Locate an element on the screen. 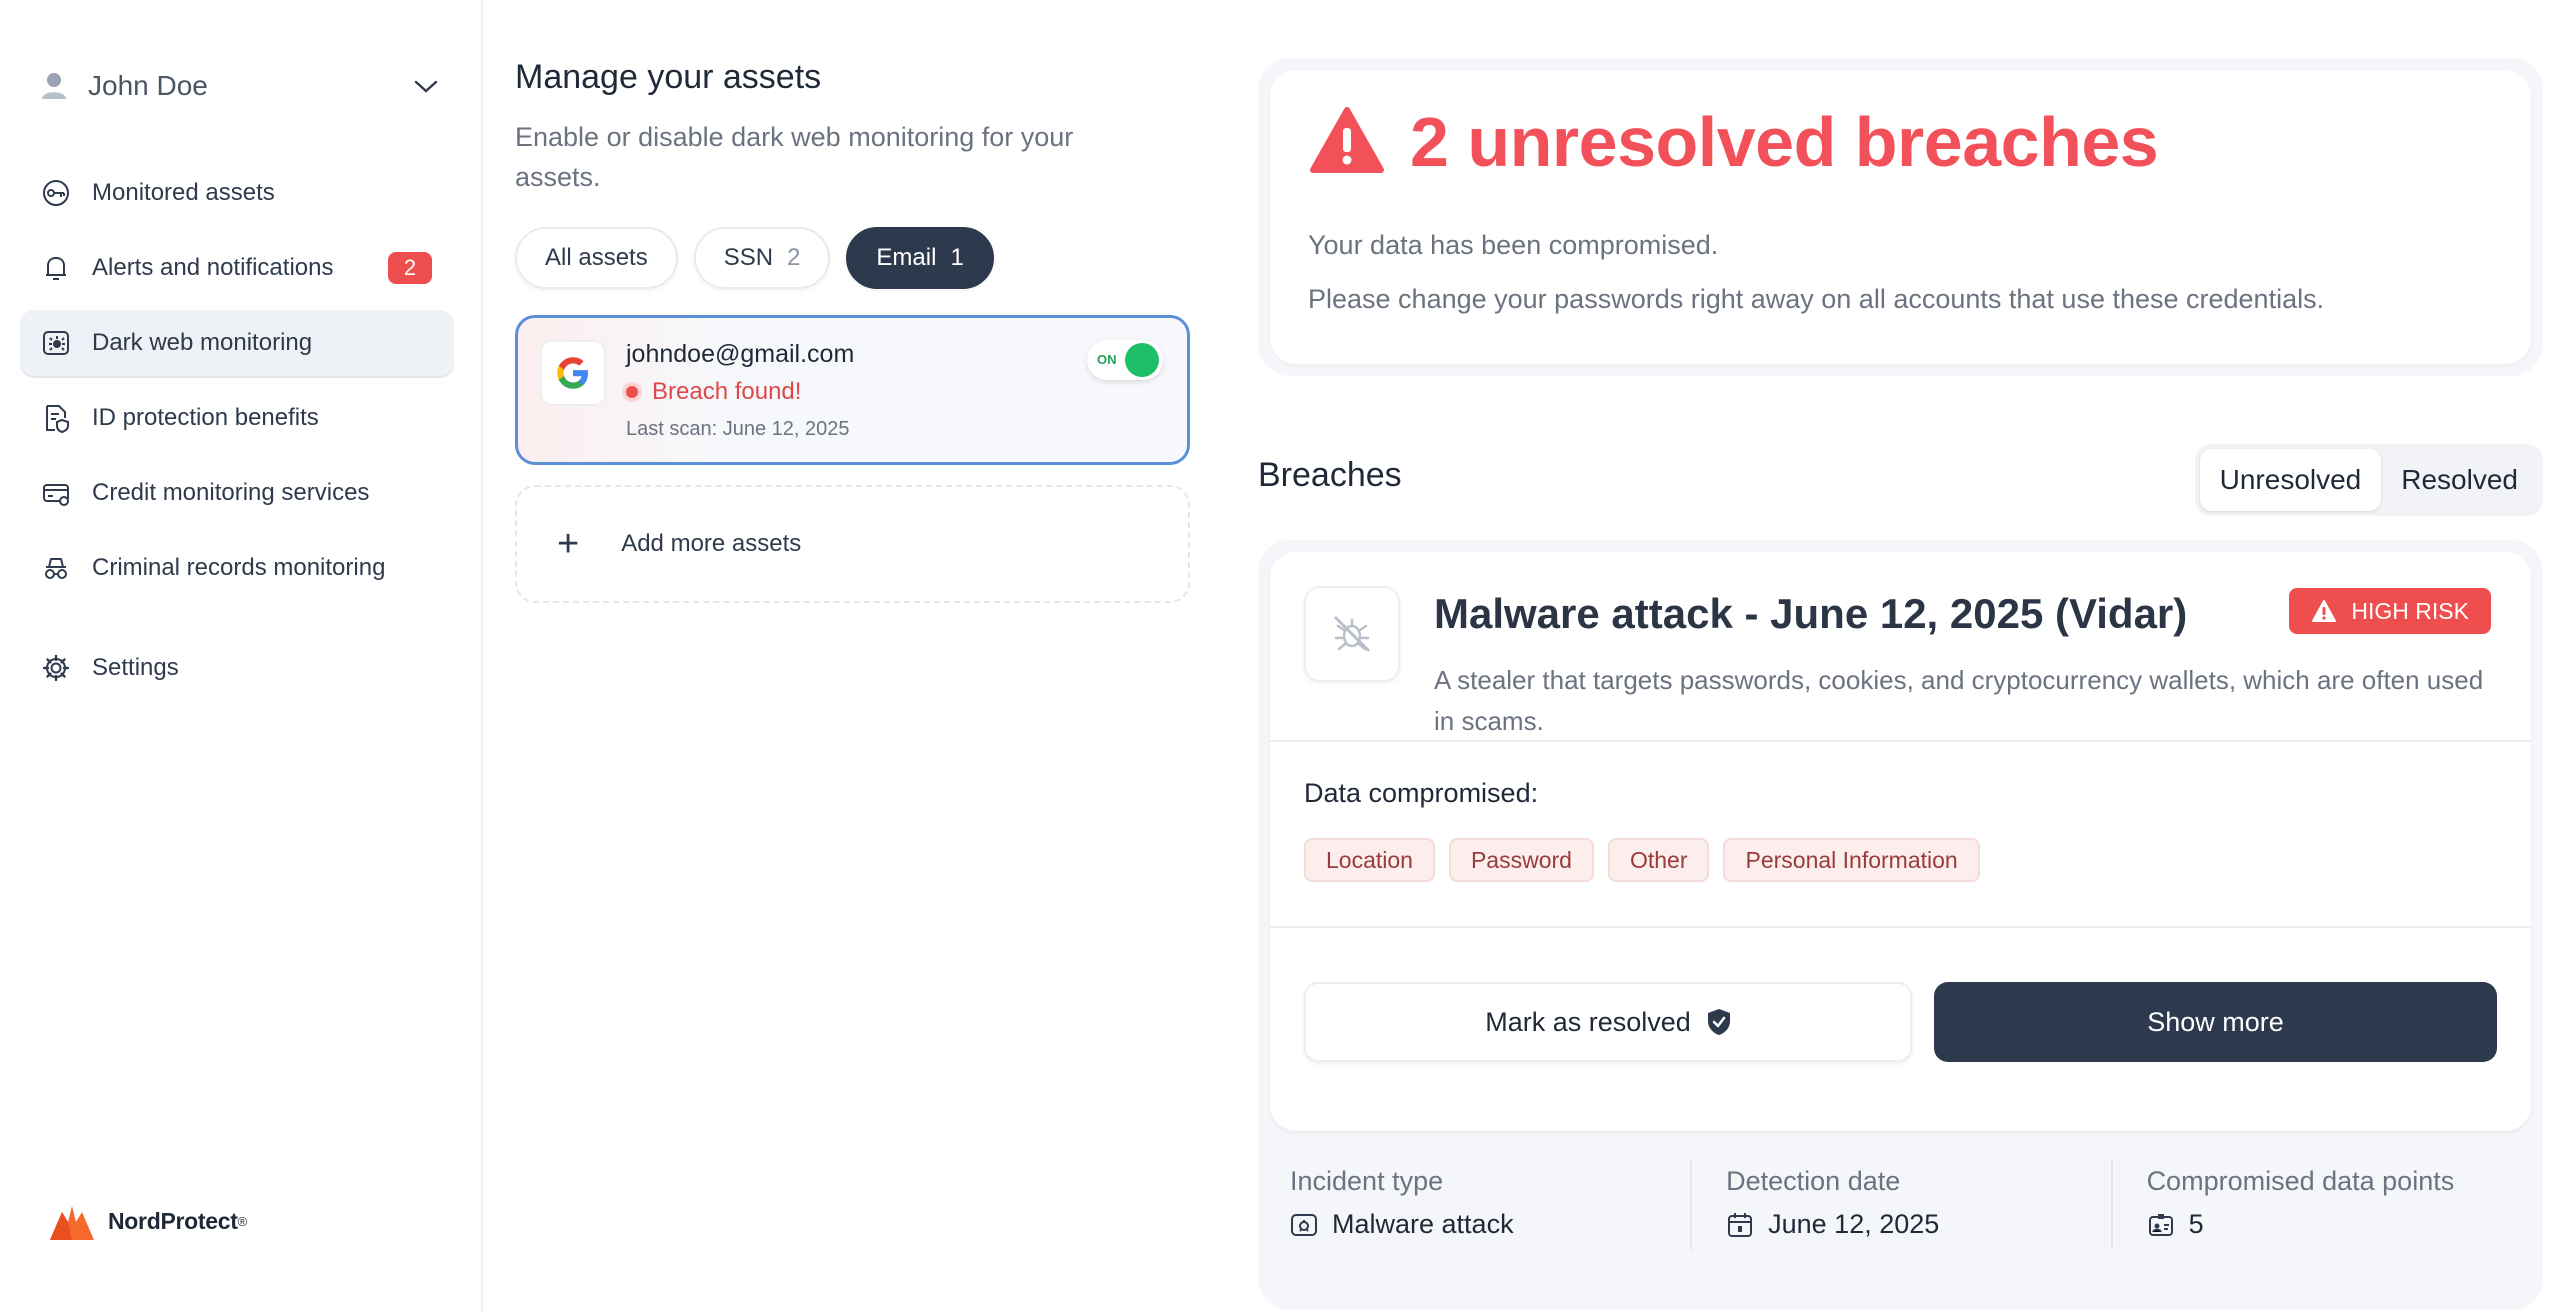 The width and height of the screenshot is (2560, 1312). toggle-label: ON is located at coordinates (1107, 359).